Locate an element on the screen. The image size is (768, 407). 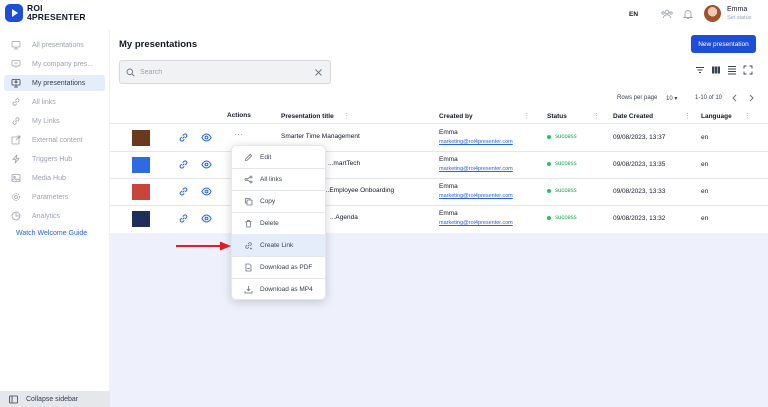
next-page-icon is located at coordinates (751, 98).